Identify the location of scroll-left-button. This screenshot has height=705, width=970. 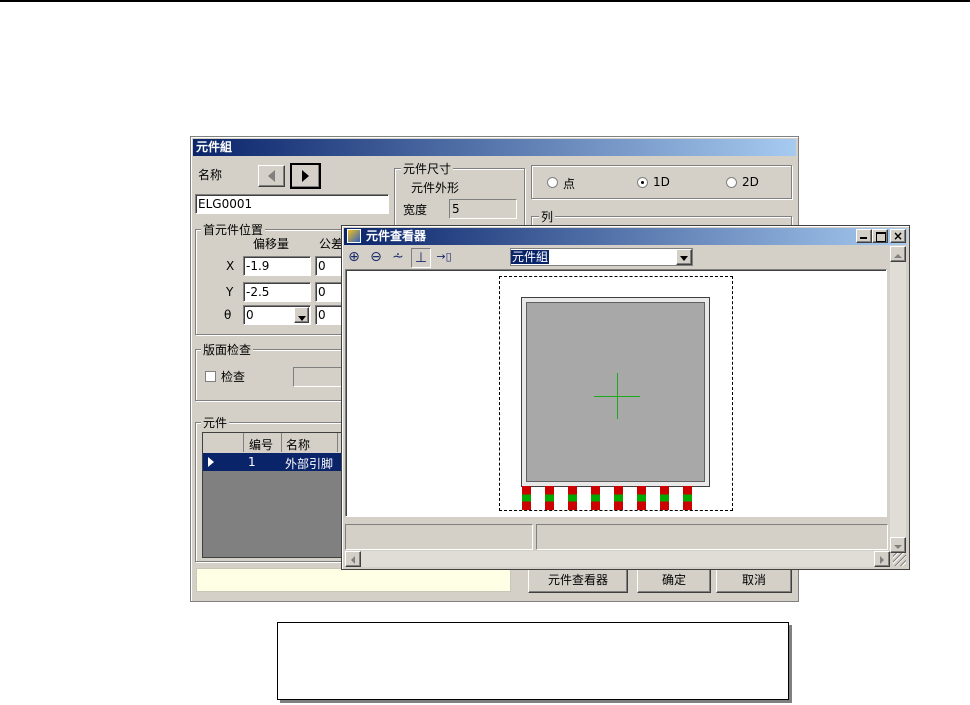
(353, 559).